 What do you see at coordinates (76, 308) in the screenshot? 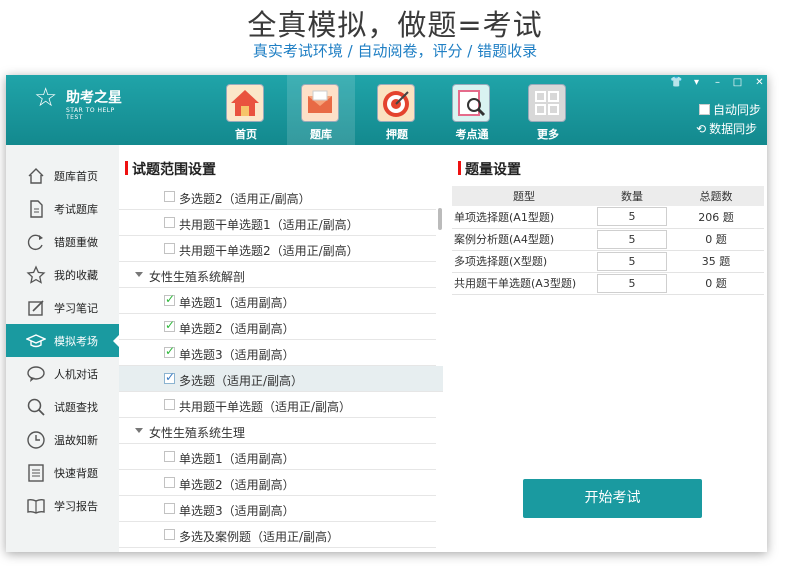
I see `sidebar-item-label: 学习笔记` at bounding box center [76, 308].